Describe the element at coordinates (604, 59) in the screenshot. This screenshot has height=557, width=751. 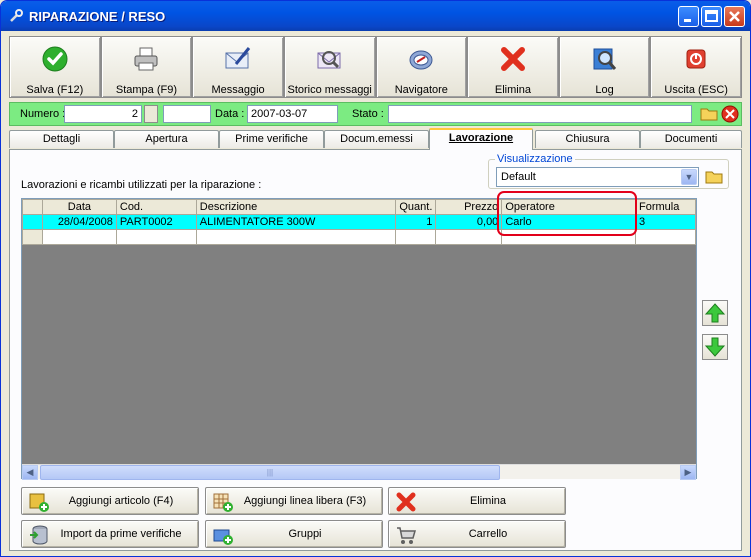
I see `log-search-icon` at that location.